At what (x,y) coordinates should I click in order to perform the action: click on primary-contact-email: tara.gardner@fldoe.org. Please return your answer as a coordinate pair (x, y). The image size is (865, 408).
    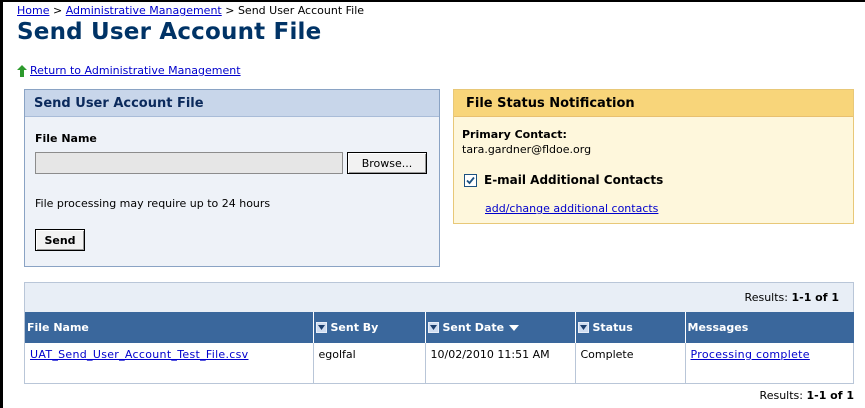
    Looking at the image, I should click on (527, 149).